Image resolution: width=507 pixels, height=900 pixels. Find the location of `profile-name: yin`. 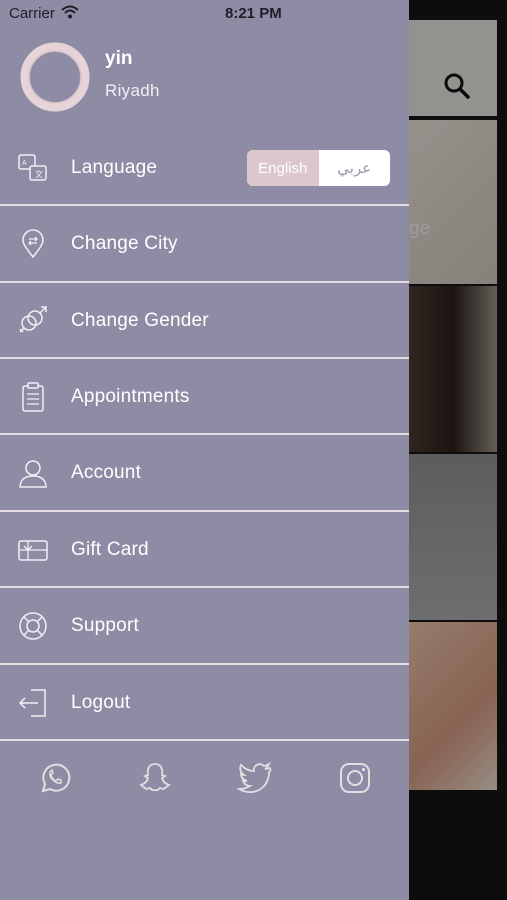

profile-name: yin is located at coordinates (119, 58).